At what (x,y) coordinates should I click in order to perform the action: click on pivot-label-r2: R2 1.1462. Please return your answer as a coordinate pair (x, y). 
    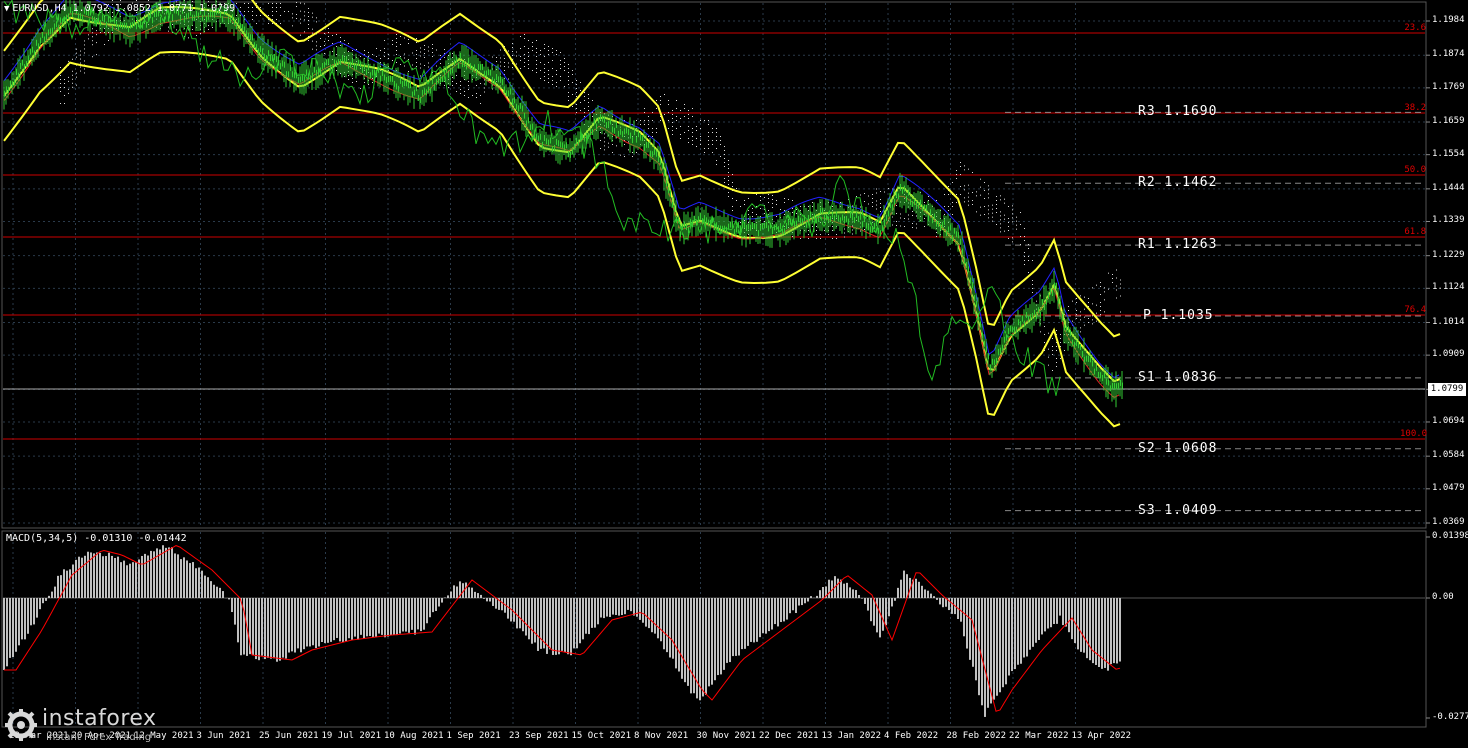
    Looking at the image, I should click on (1178, 183).